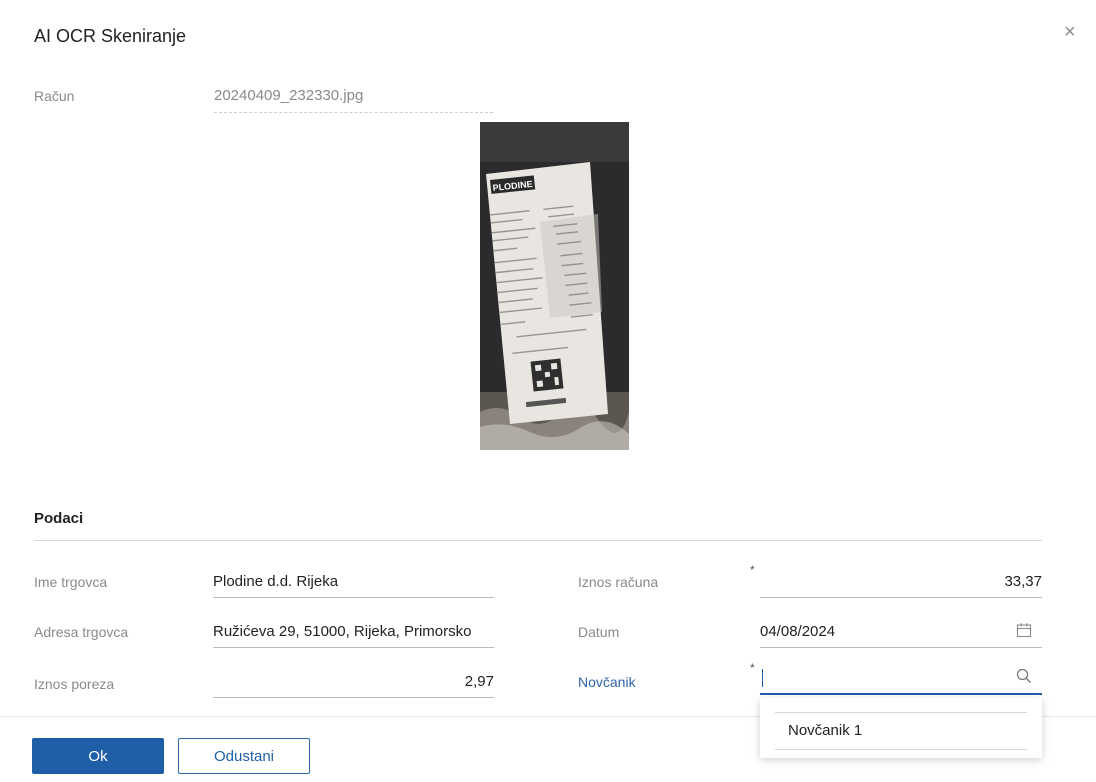 This screenshot has width=1096, height=782. What do you see at coordinates (74, 684) in the screenshot?
I see `tax-amount-label: Iznos poreza` at bounding box center [74, 684].